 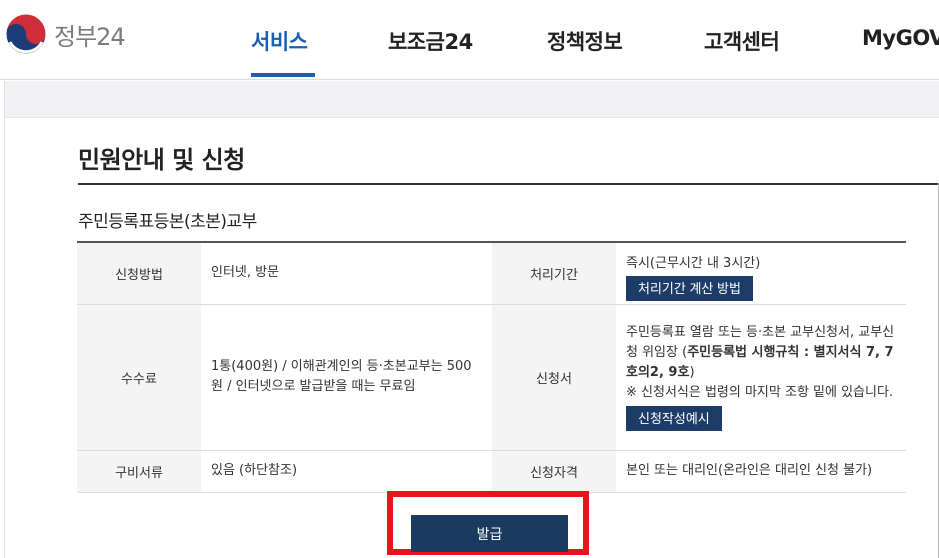 I want to click on processing-time-value: 즉시(근무시간 내 3시간), so click(x=693, y=263).